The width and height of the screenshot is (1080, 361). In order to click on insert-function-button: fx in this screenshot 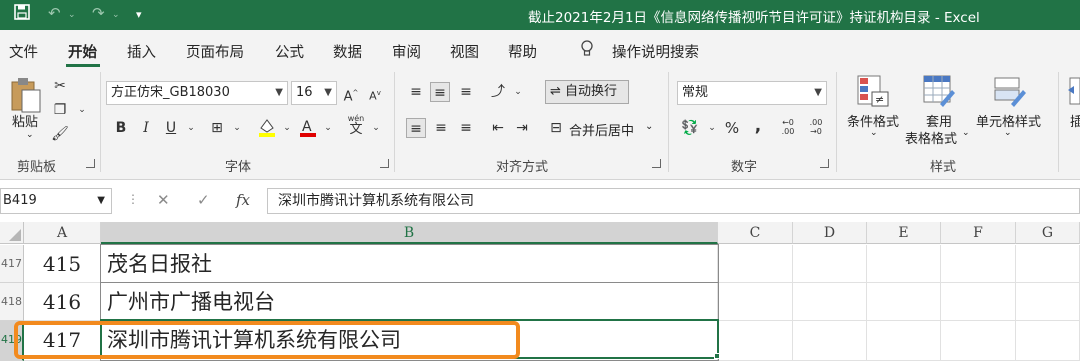, I will do `click(243, 200)`.